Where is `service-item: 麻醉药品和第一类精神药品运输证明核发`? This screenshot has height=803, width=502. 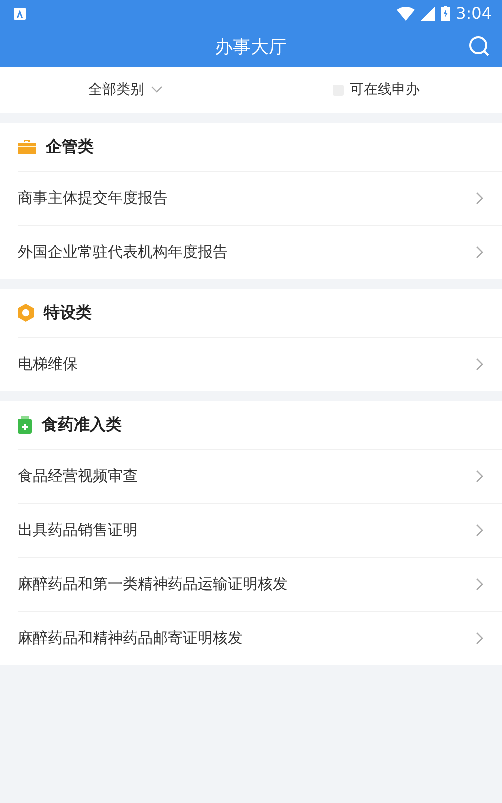
service-item: 麻醉药品和第一类精神药品运输证明核发 is located at coordinates (247, 584).